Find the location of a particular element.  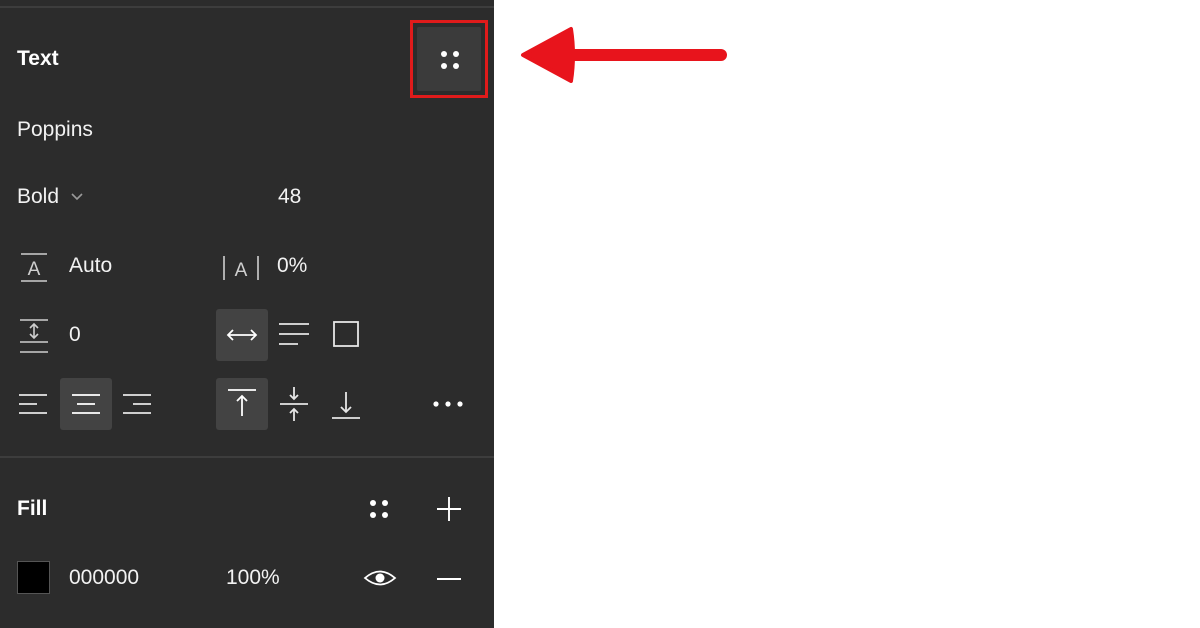

fill-section-title: Fill is located at coordinates (32, 508).